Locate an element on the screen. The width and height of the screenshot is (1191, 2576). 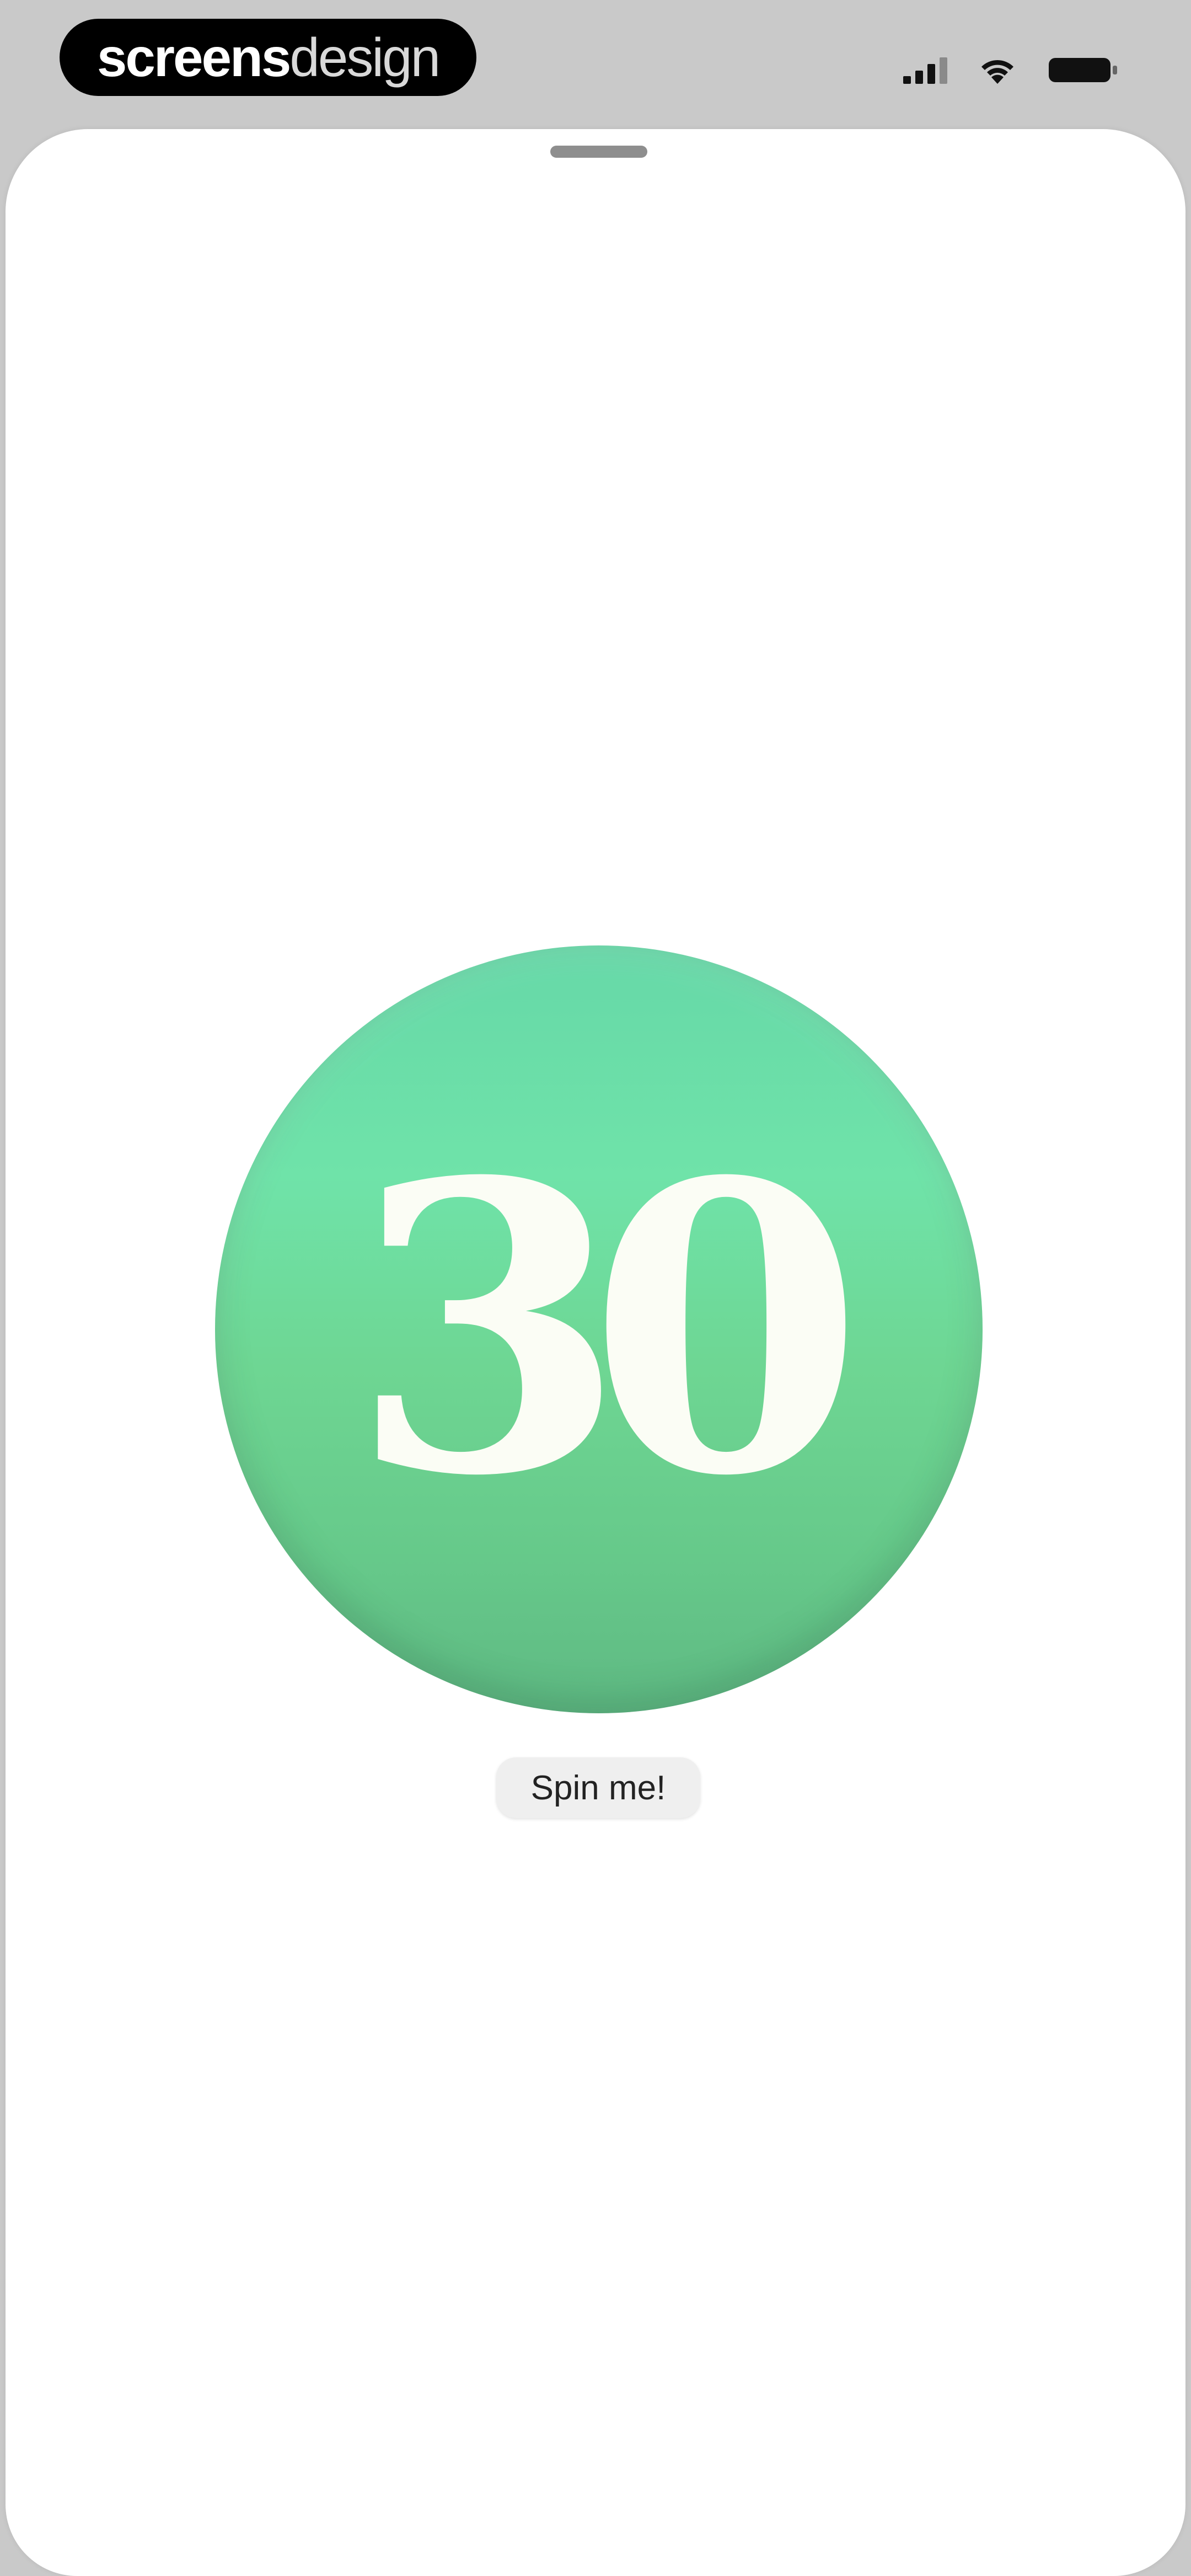
brand-logo: screens design is located at coordinates (268, 57).